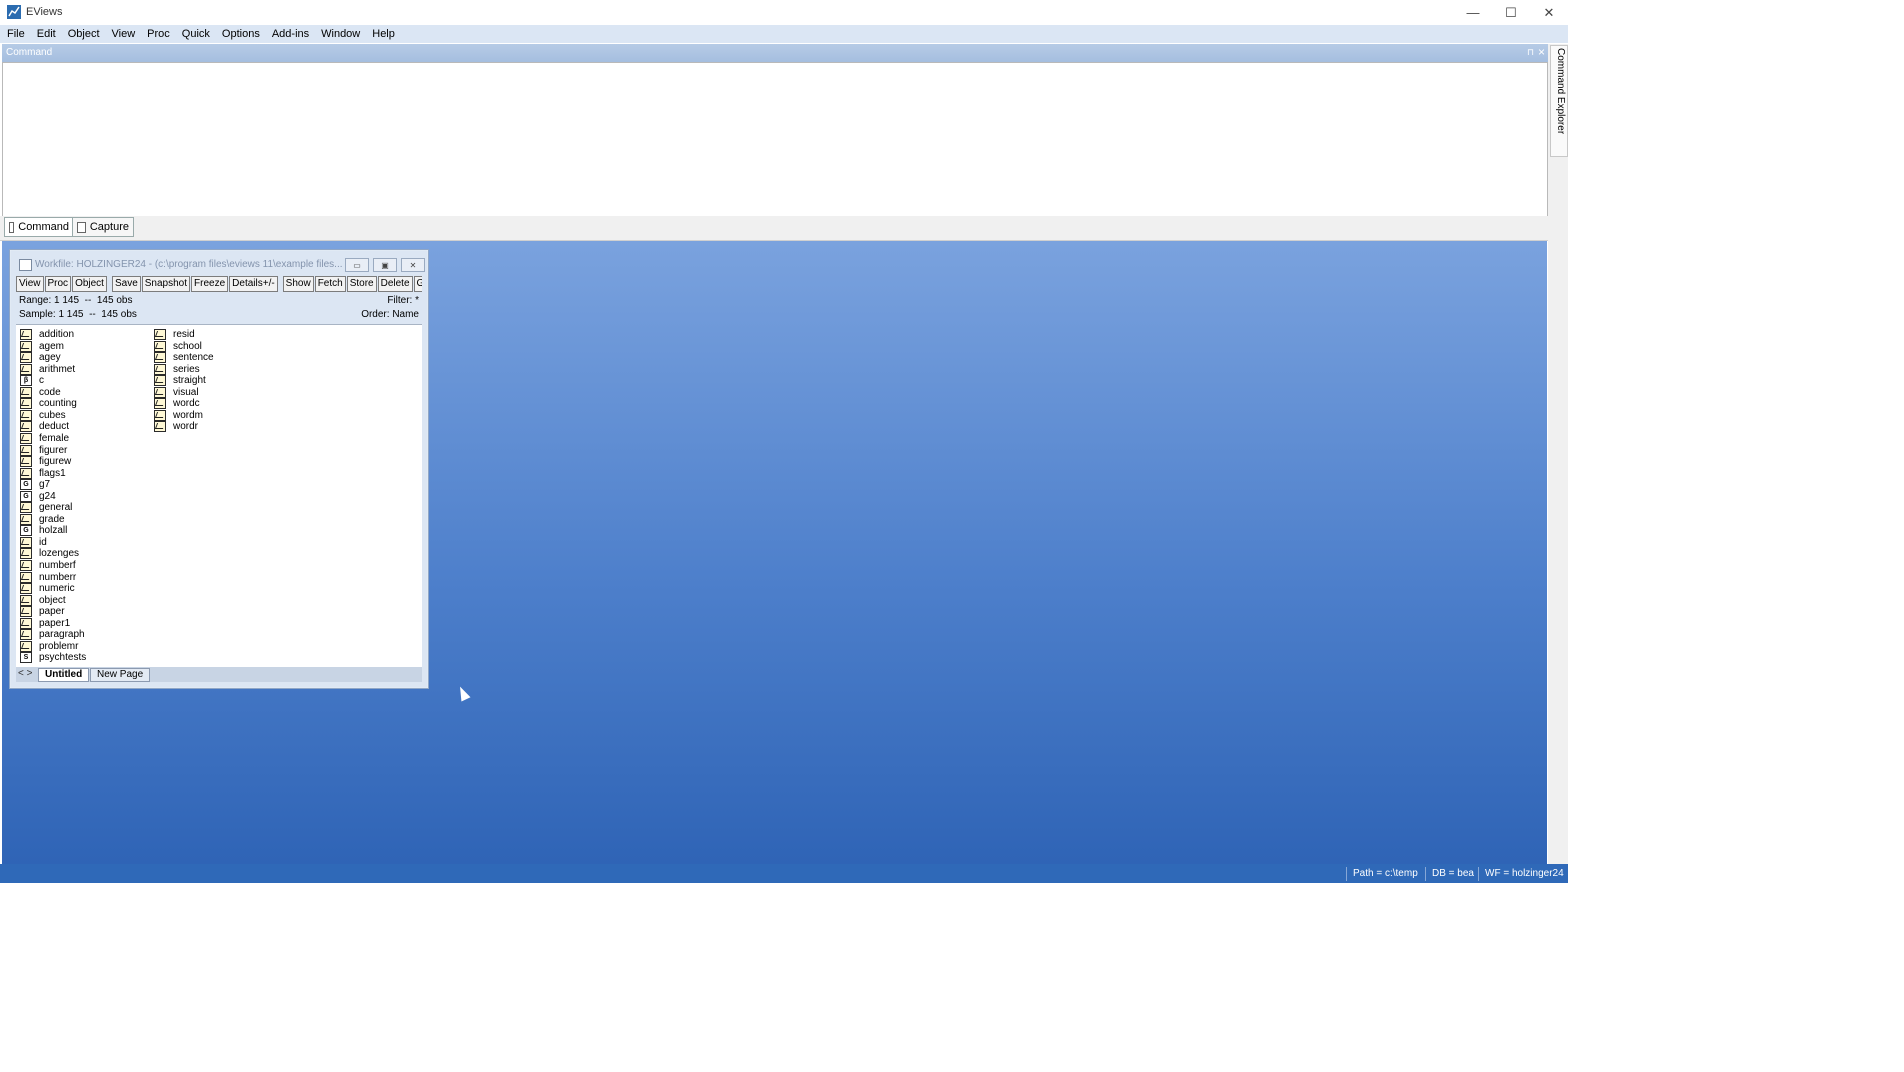  I want to click on object-arithmet: arithmet, so click(47, 369).